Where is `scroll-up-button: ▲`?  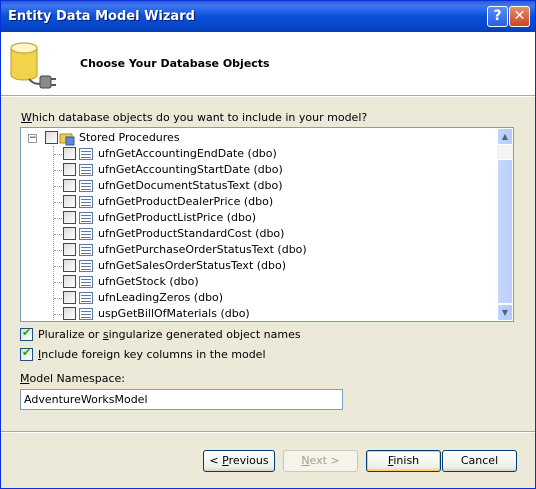 scroll-up-button: ▲ is located at coordinates (505, 136).